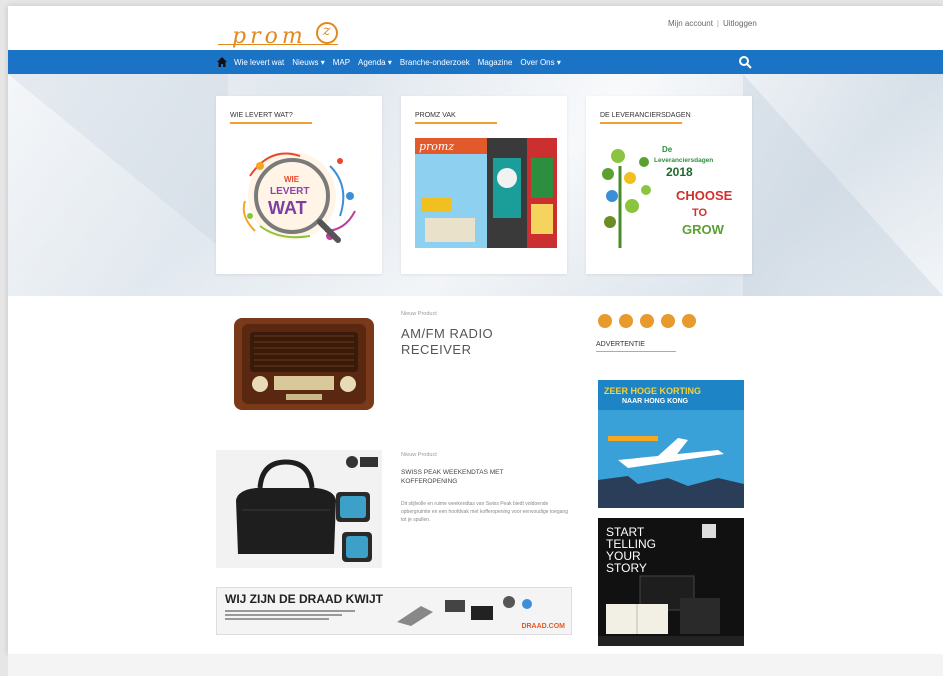  I want to click on image-text-leveranciersdagen: Leveranciersdagen, so click(683, 160).